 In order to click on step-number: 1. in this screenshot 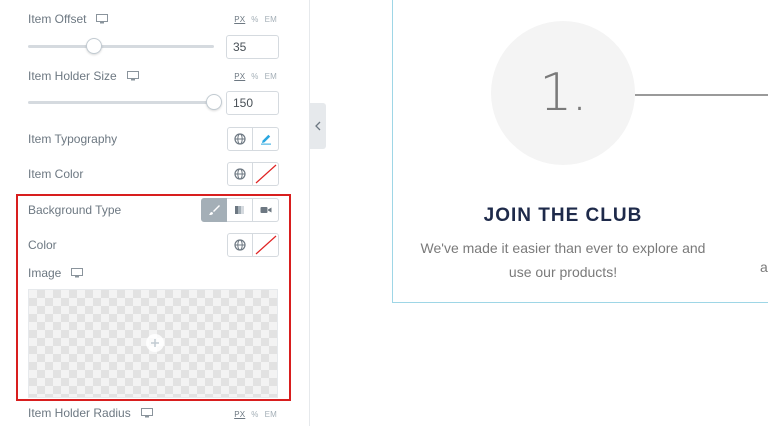, I will do `click(563, 93)`.